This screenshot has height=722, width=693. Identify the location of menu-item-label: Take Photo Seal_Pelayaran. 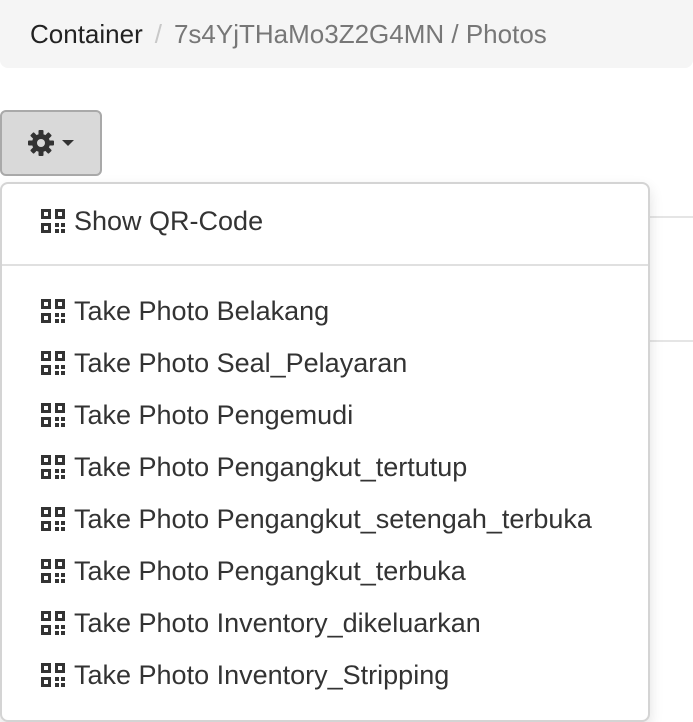
(241, 362).